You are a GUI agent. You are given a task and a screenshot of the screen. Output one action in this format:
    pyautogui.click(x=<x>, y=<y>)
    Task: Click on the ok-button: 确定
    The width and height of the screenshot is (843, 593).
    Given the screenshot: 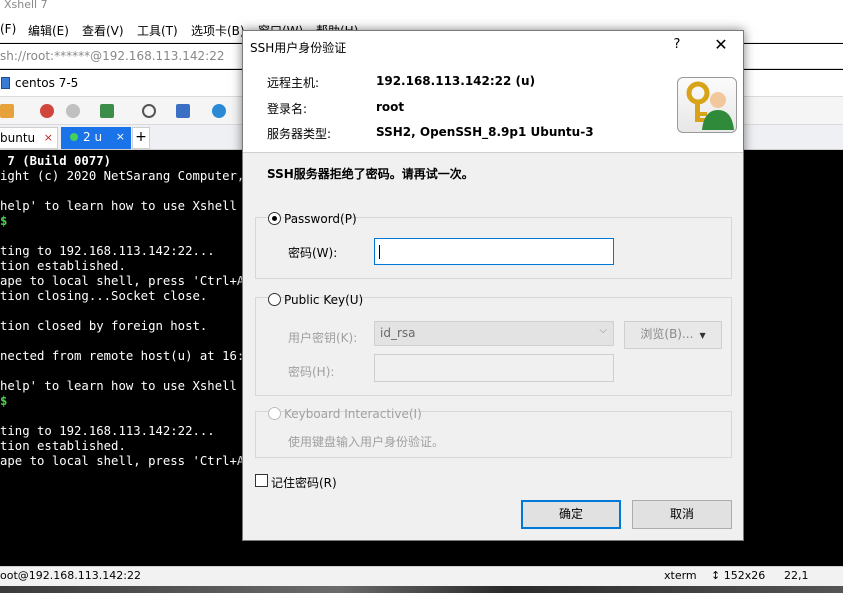 What is the action you would take?
    pyautogui.click(x=571, y=514)
    